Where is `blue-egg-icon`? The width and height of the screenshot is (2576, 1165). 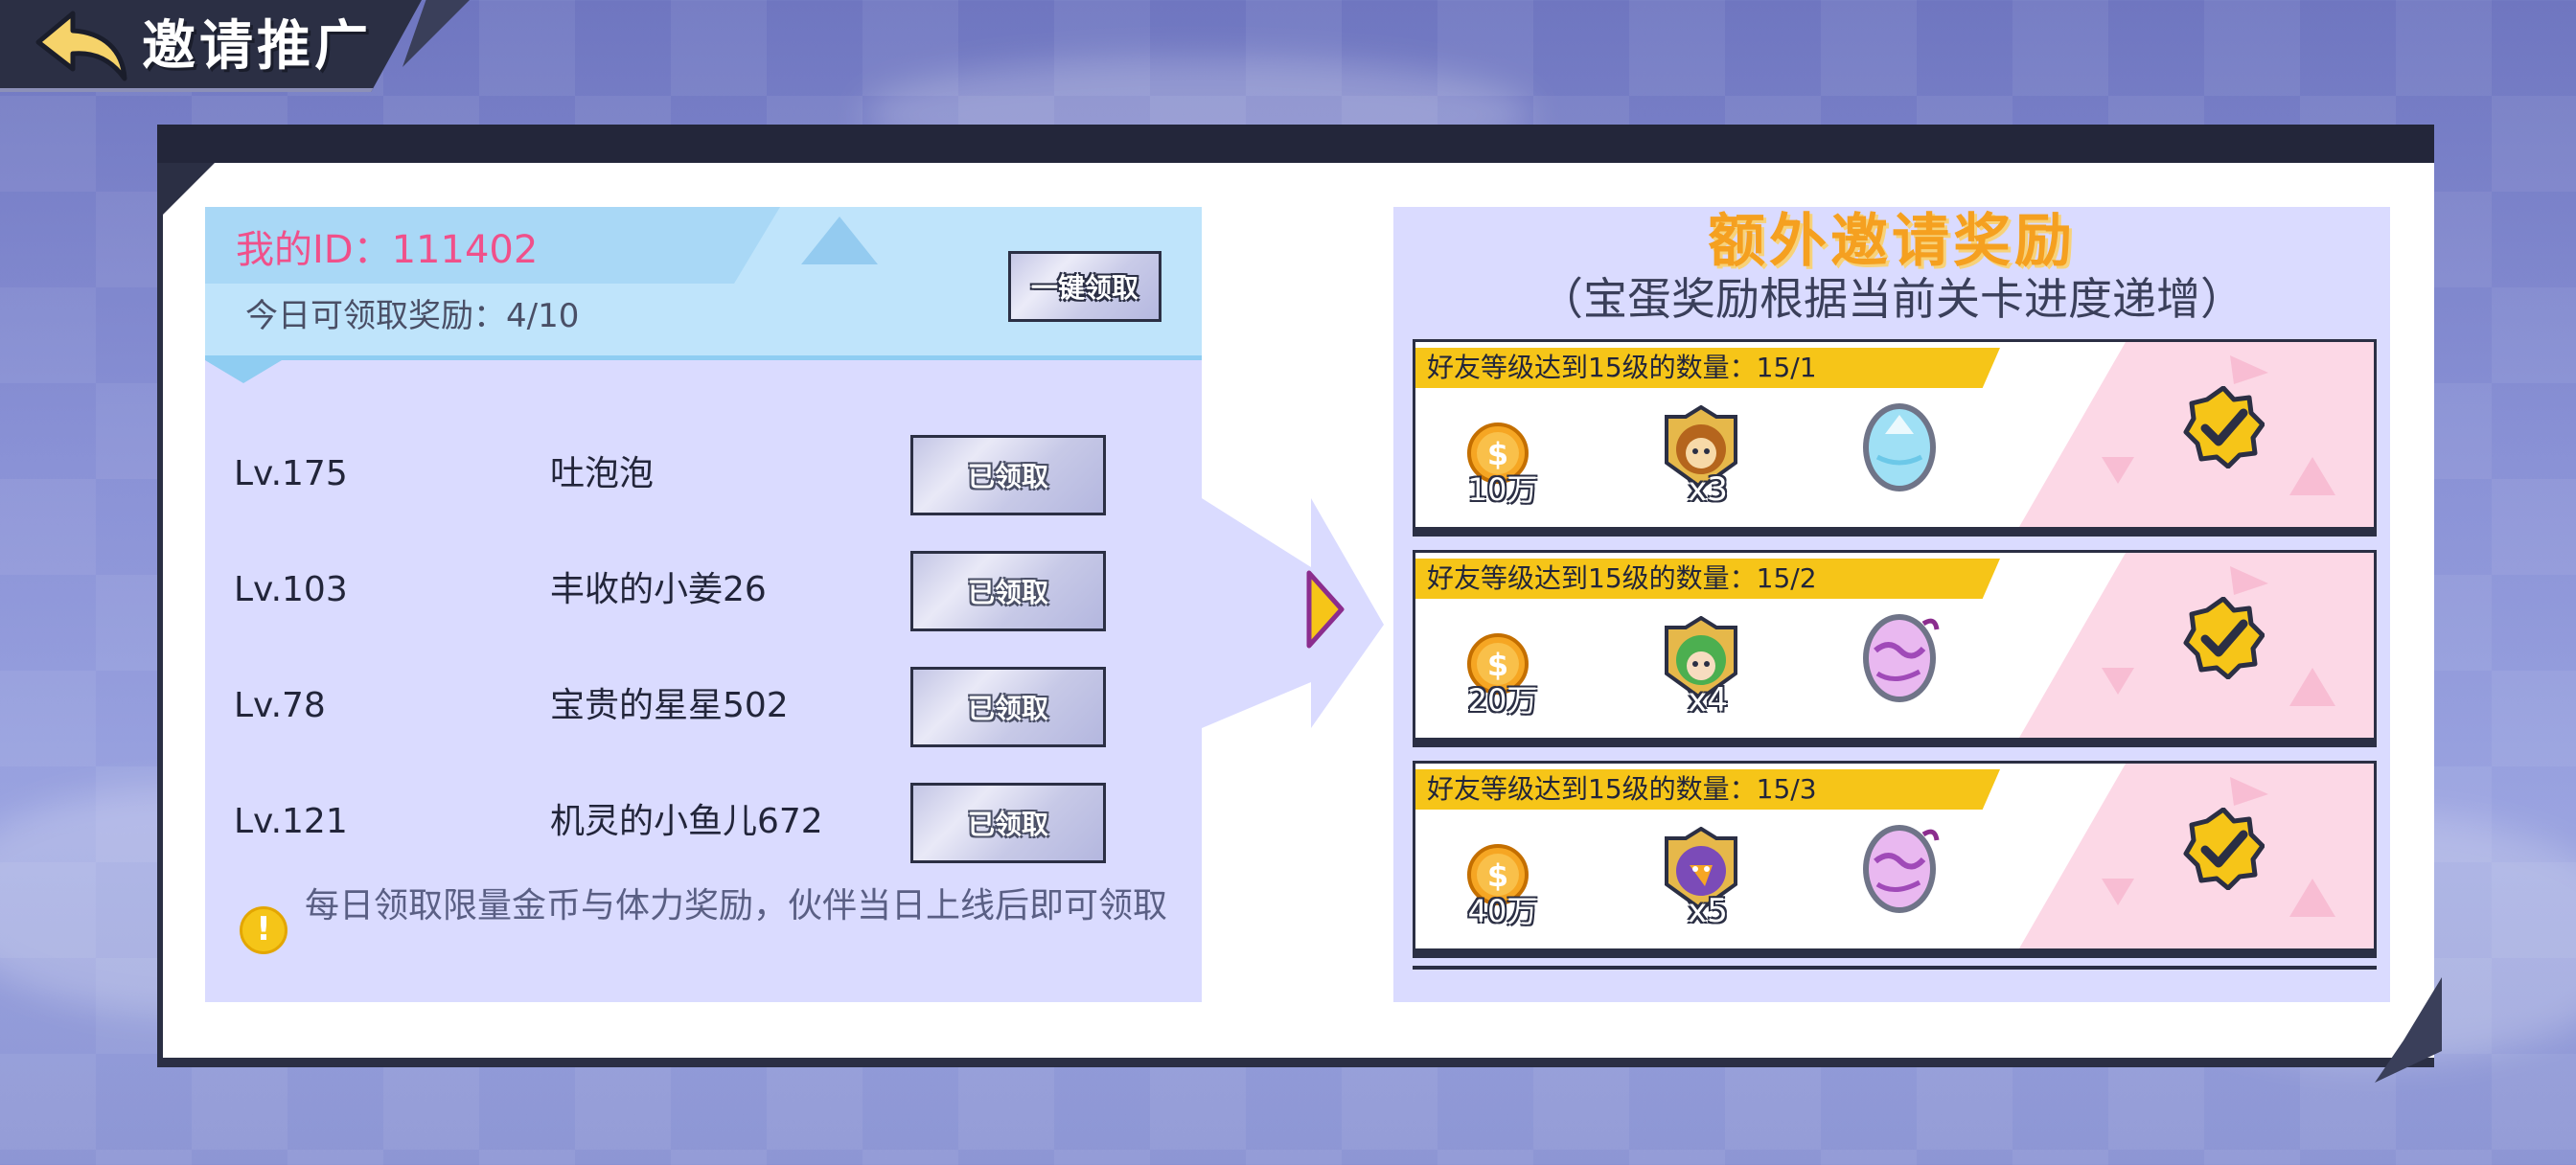
blue-egg-icon is located at coordinates (1899, 447).